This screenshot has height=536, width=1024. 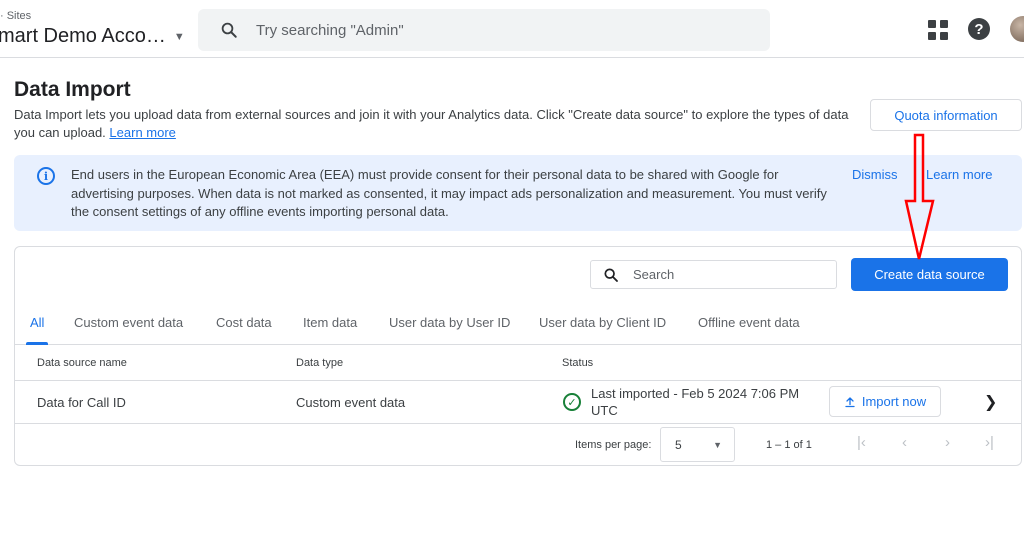 I want to click on tab-custom-event-data: Custom event data, so click(x=128, y=322).